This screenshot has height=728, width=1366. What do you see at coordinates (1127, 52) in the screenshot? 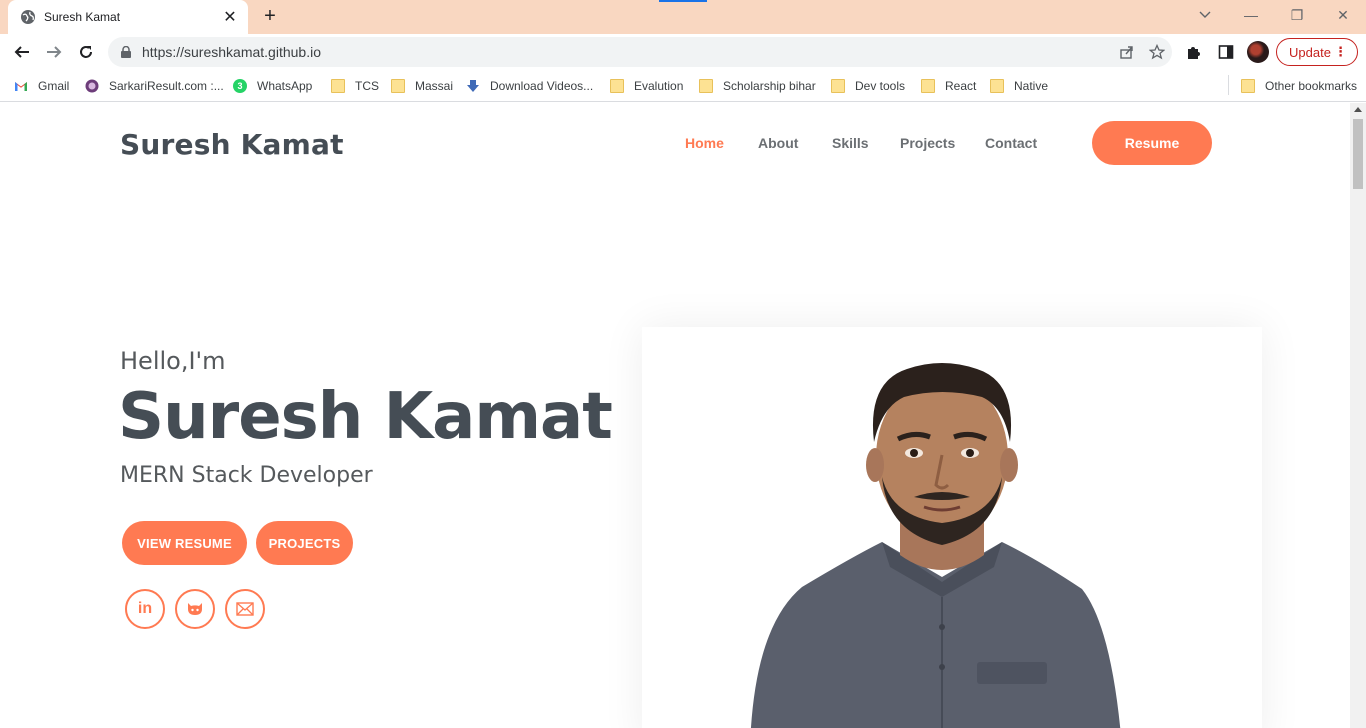
I see `share-icon` at bounding box center [1127, 52].